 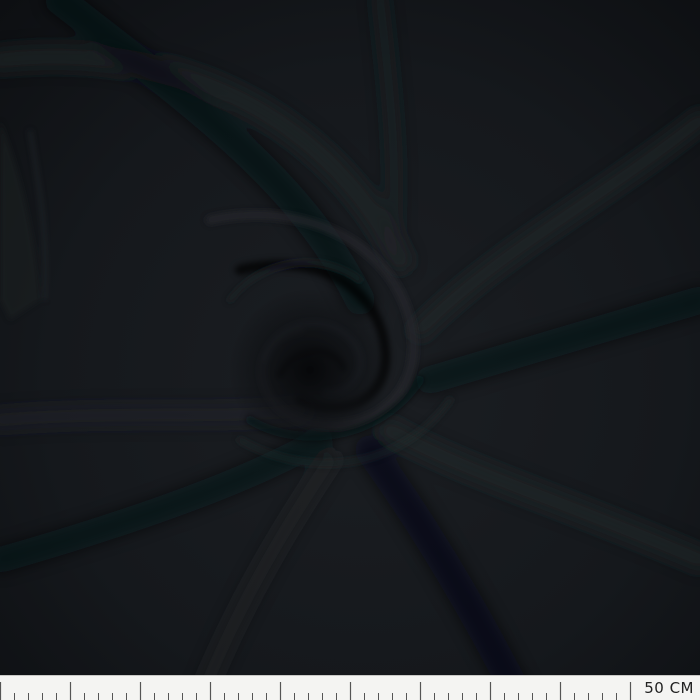 I want to click on ruler-ticks, so click(x=316, y=691).